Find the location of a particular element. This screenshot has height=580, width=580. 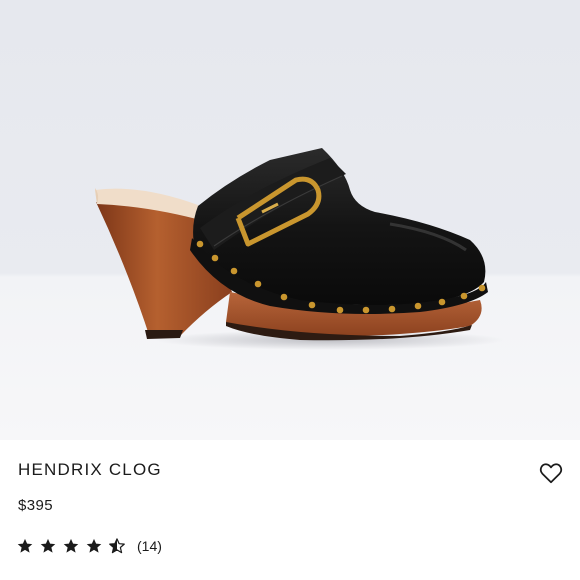

product-title: HENDRIX CLOG is located at coordinates (90, 469).